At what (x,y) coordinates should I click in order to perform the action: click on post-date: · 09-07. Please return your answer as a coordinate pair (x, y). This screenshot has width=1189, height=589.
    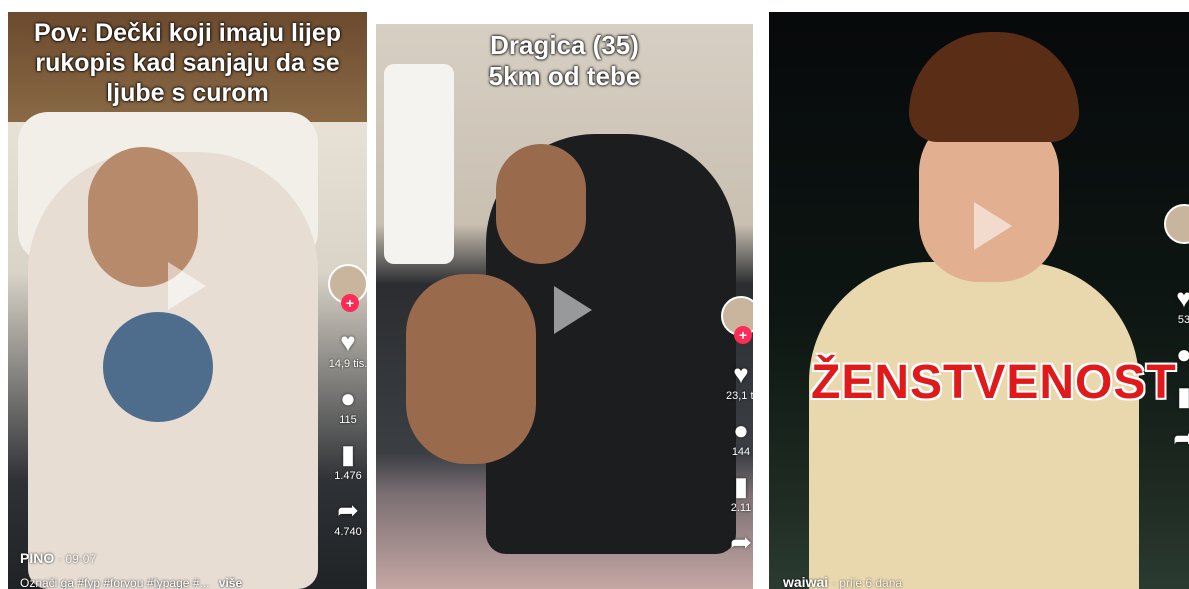
    Looking at the image, I should click on (77, 559).